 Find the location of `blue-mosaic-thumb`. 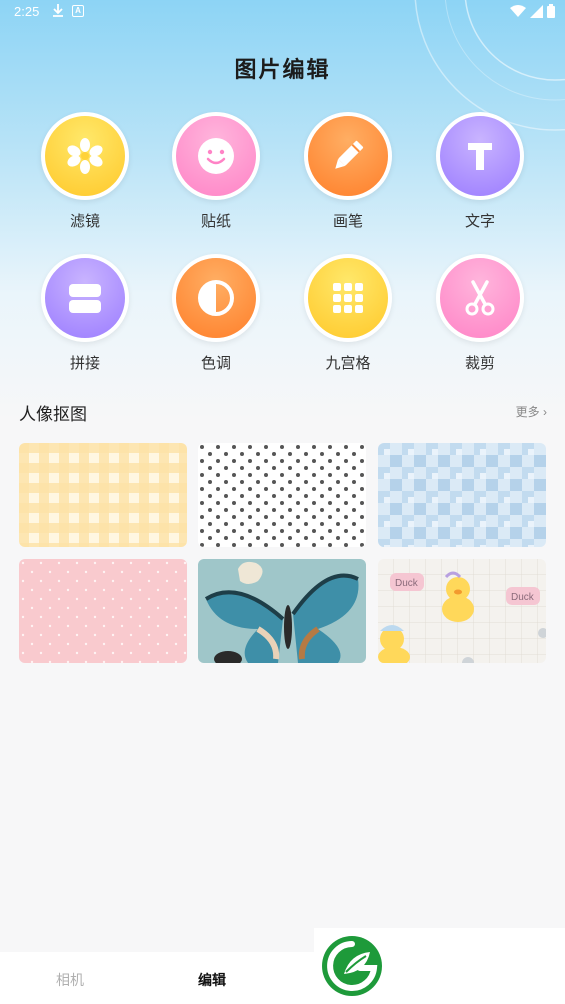

blue-mosaic-thumb is located at coordinates (462, 495).